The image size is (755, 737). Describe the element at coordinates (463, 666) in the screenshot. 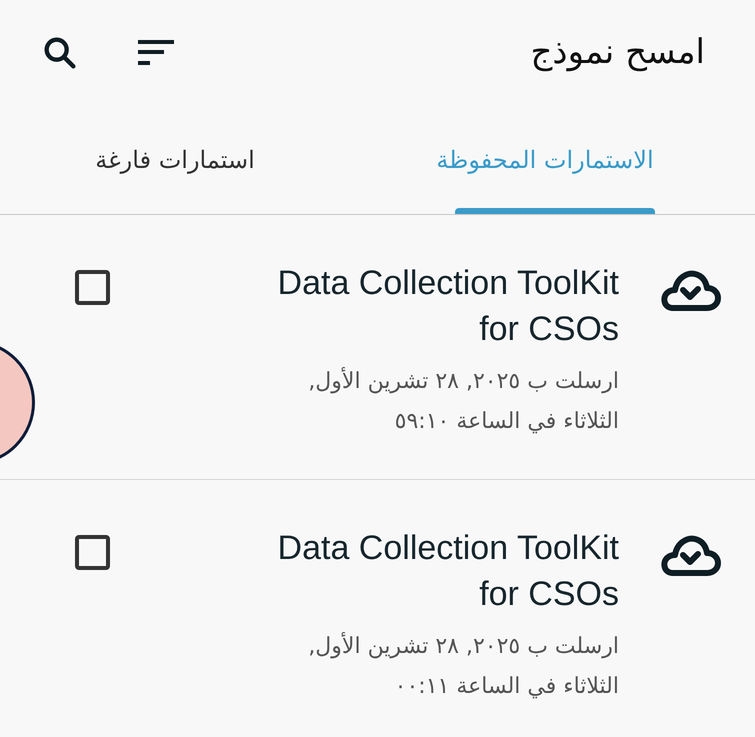

I see `form-subtitle: ارسلت ب ٢٠٢٥, ٢٨ تشرين الأول, الثلاثاء في الساعة ٠٠:١١` at that location.